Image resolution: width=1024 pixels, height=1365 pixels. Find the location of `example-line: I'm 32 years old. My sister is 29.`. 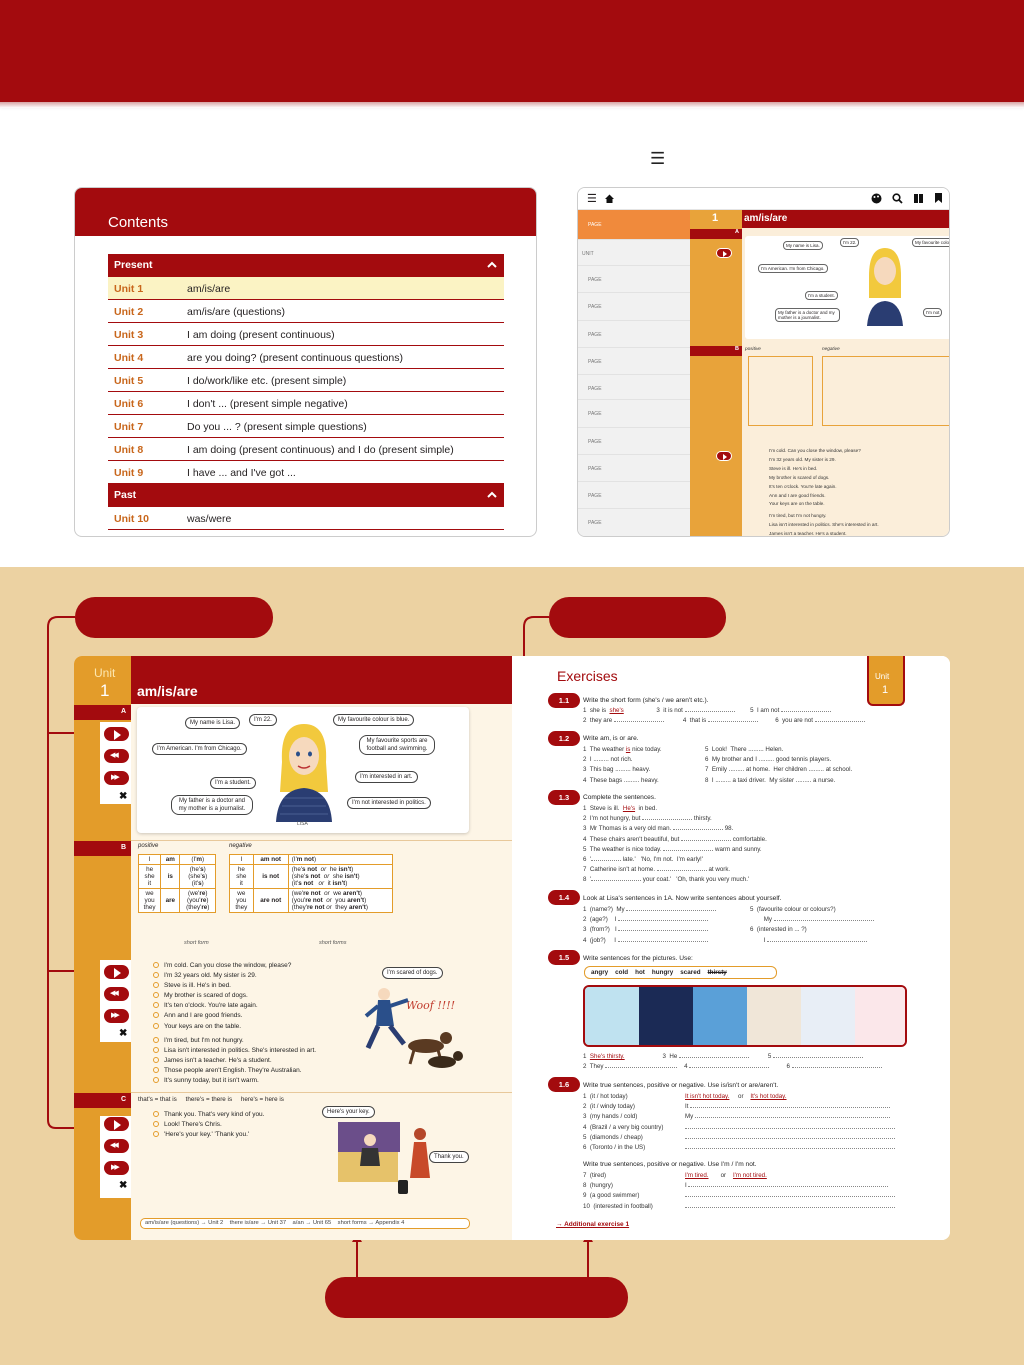

example-line: I'm 32 years old. My sister is 29. is located at coordinates (222, 976).